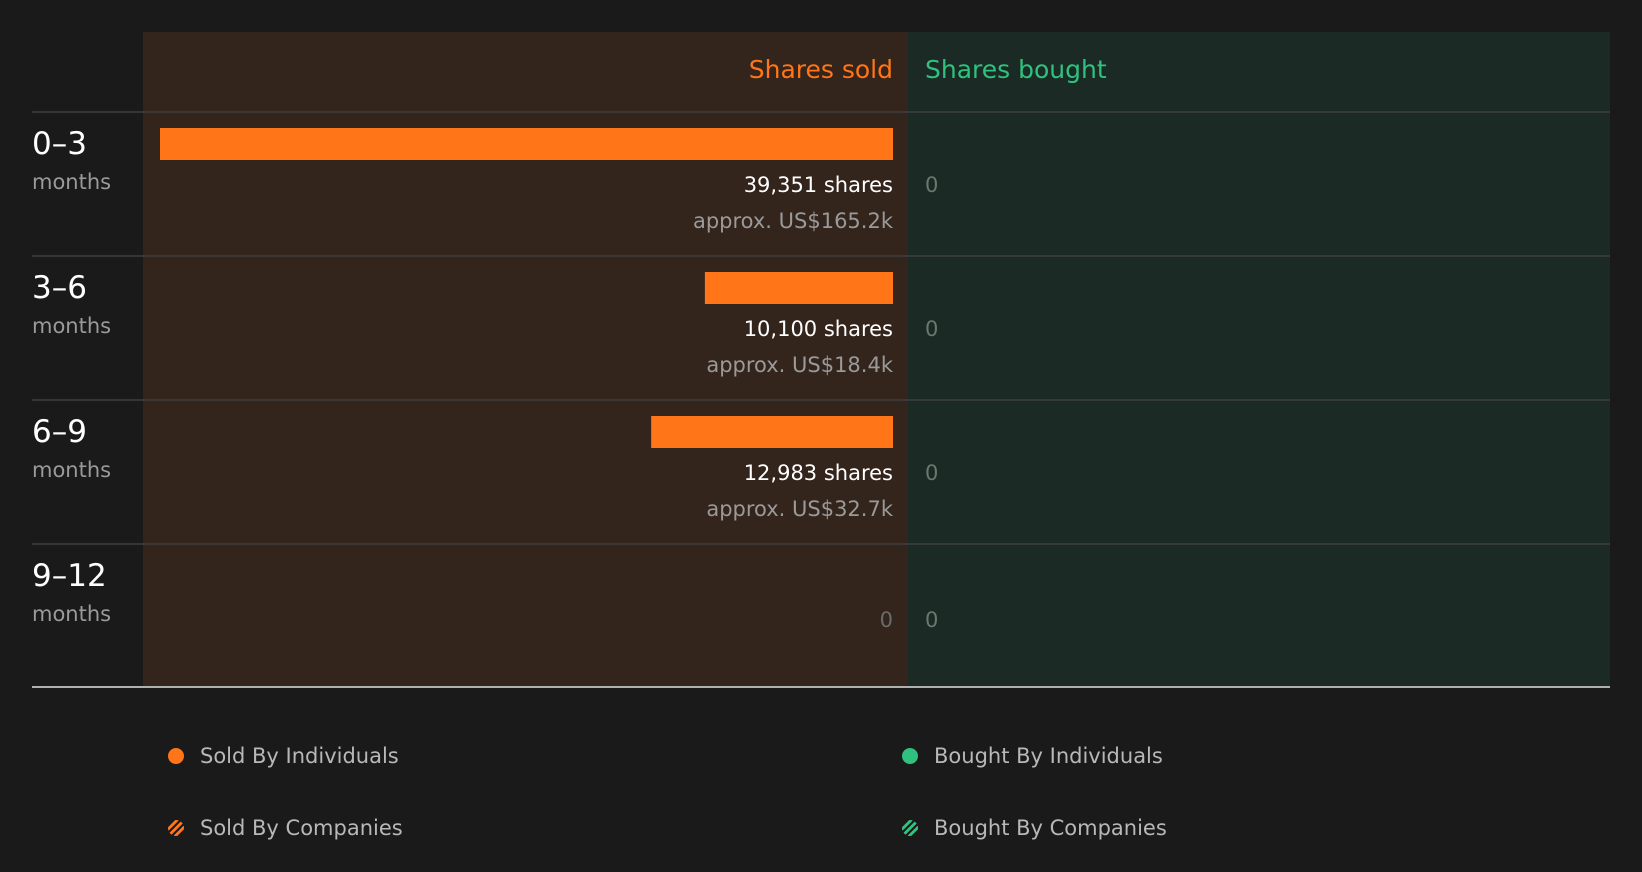 Image resolution: width=1642 pixels, height=872 pixels. What do you see at coordinates (799, 365) in the screenshot?
I see `sold-value-label: approx. US$18.4k` at bounding box center [799, 365].